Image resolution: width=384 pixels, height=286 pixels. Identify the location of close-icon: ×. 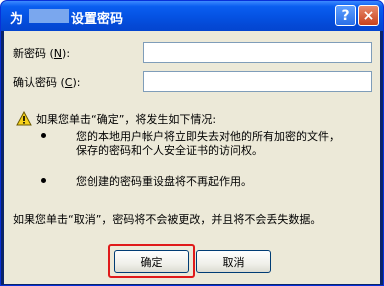
(368, 15).